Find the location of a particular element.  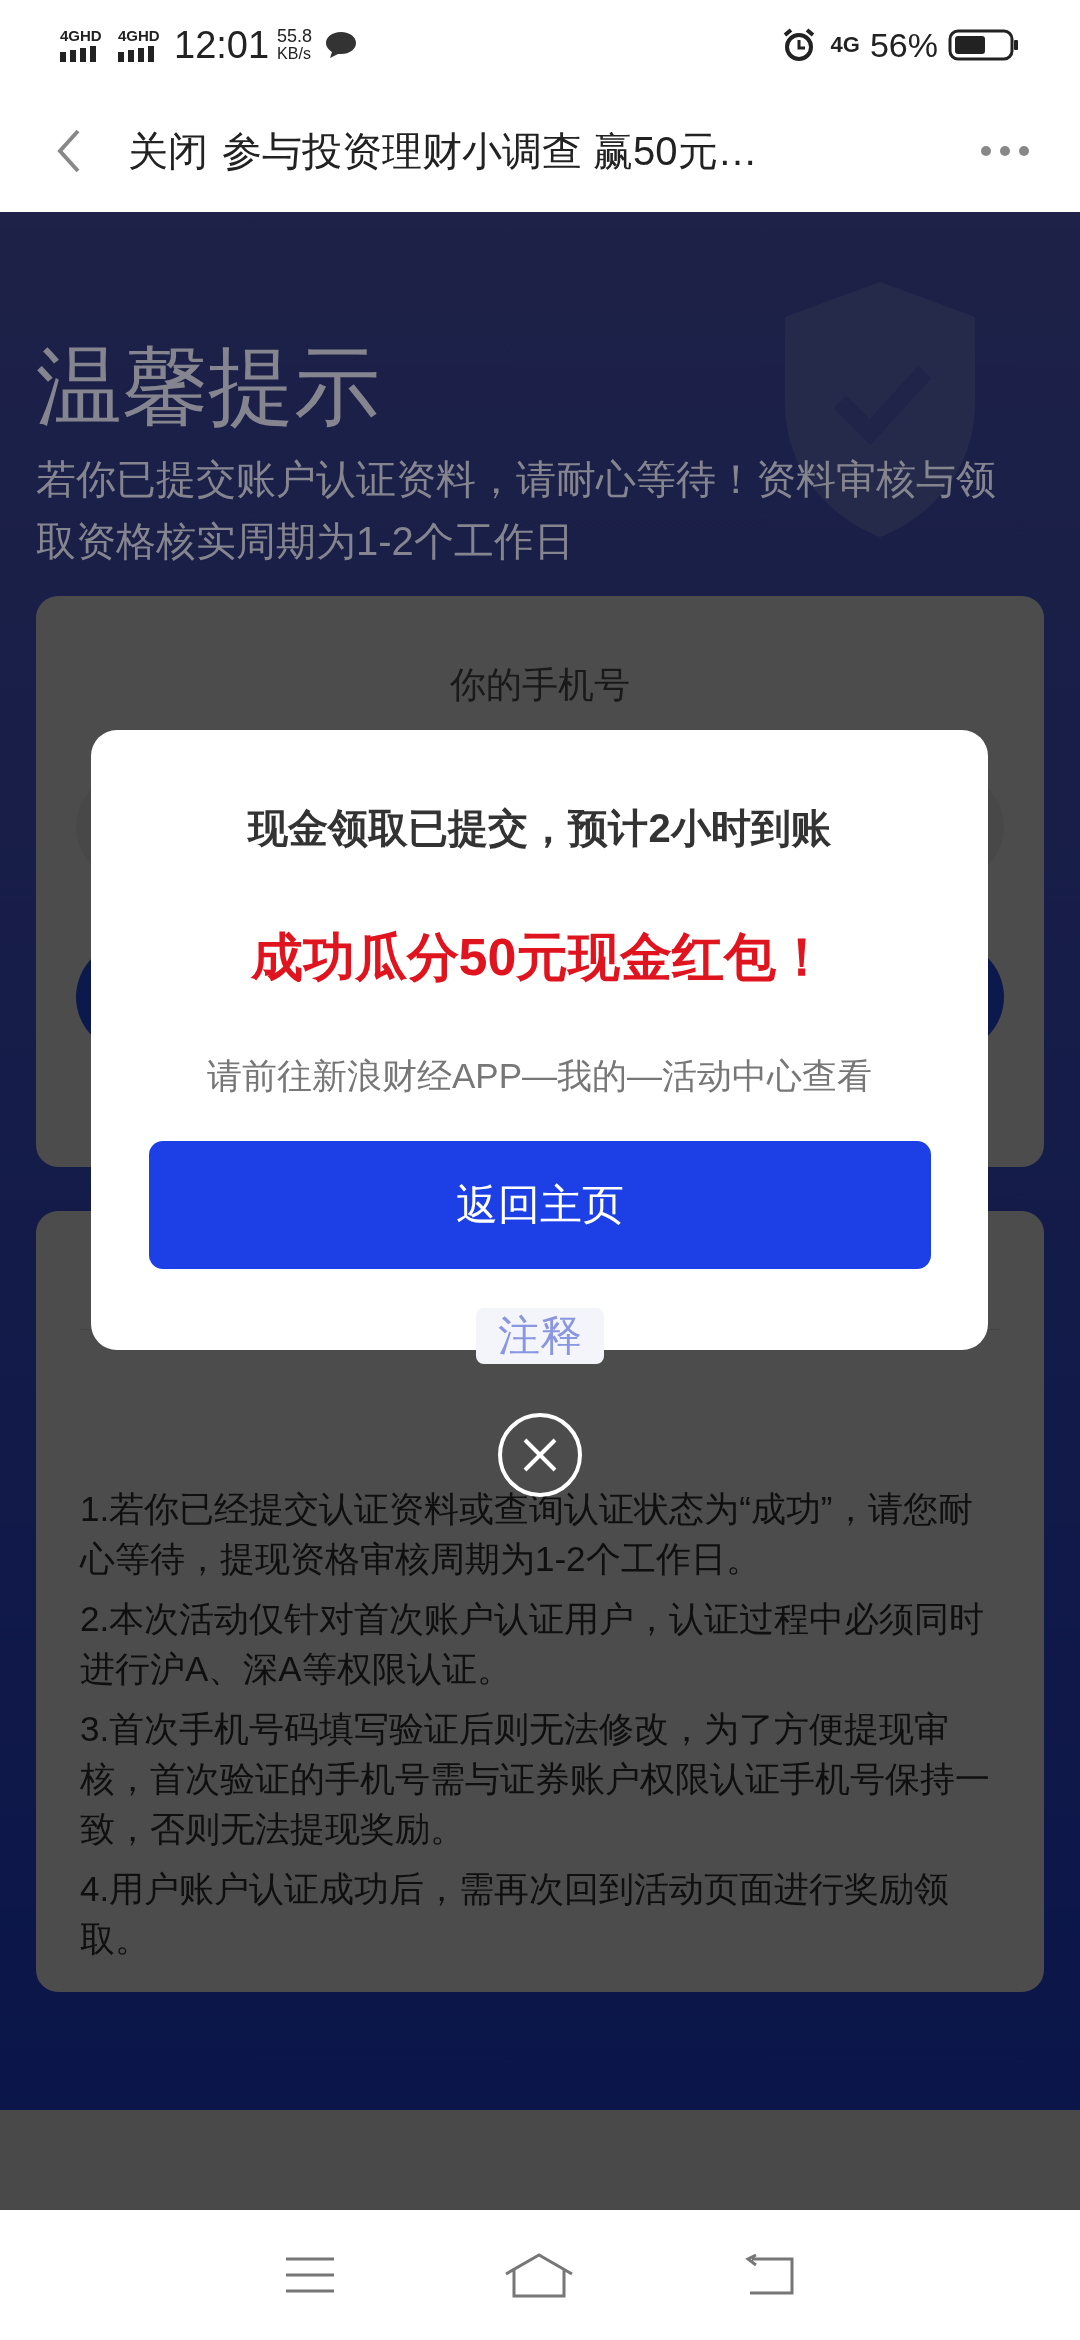

menu-icon is located at coordinates (310, 2275).